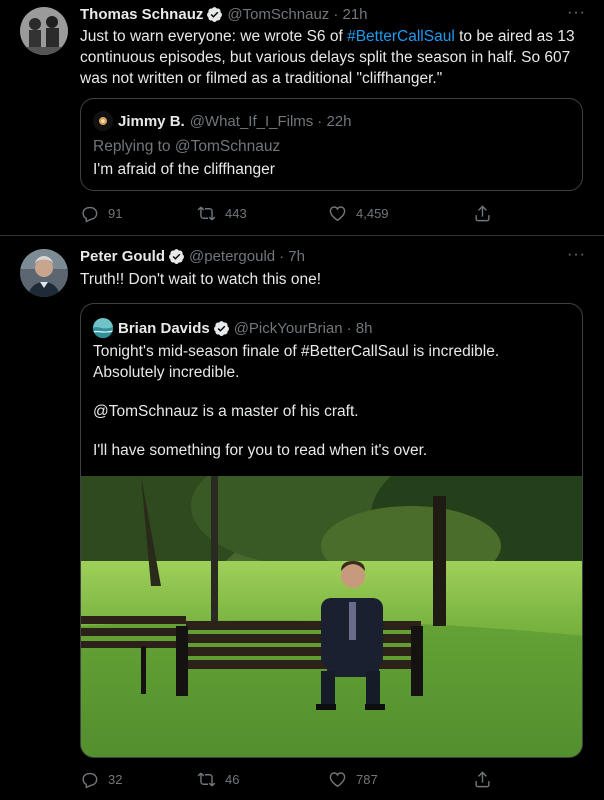  What do you see at coordinates (400, 213) in the screenshot?
I see `like-button: 4,459` at bounding box center [400, 213].